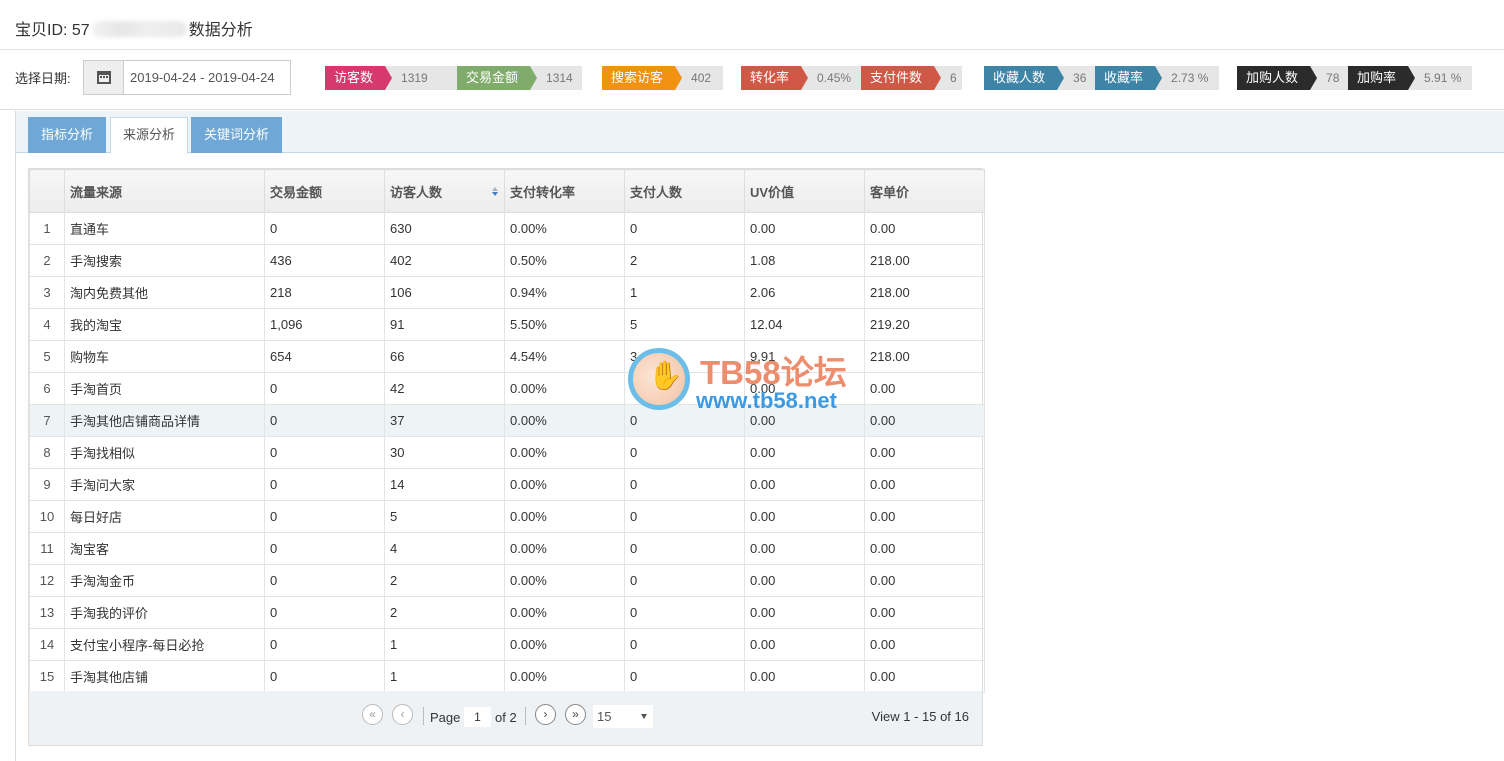 The width and height of the screenshot is (1504, 761). I want to click on trade-amount-cell: 218, so click(324, 292).